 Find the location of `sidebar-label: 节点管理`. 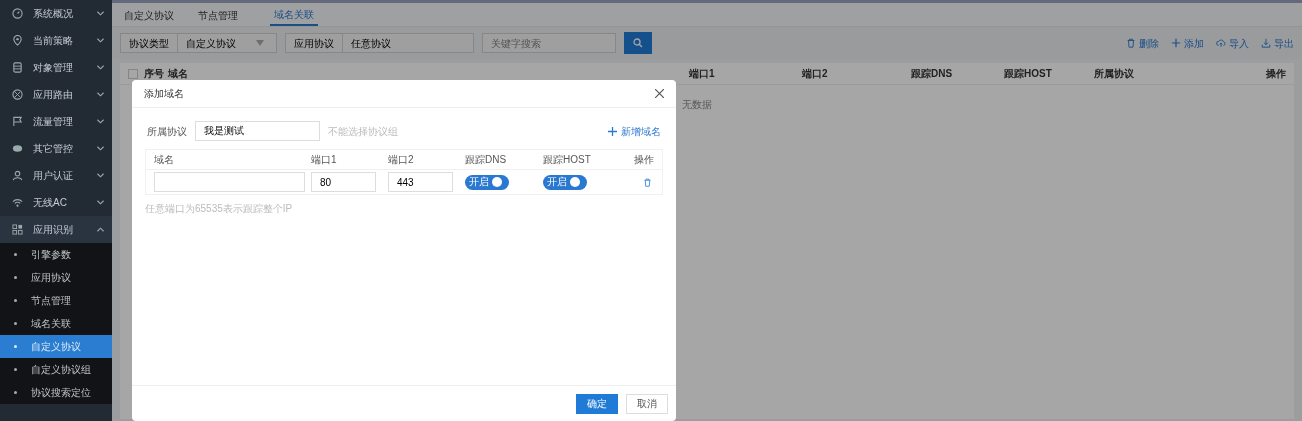

sidebar-label: 节点管理 is located at coordinates (51, 301).